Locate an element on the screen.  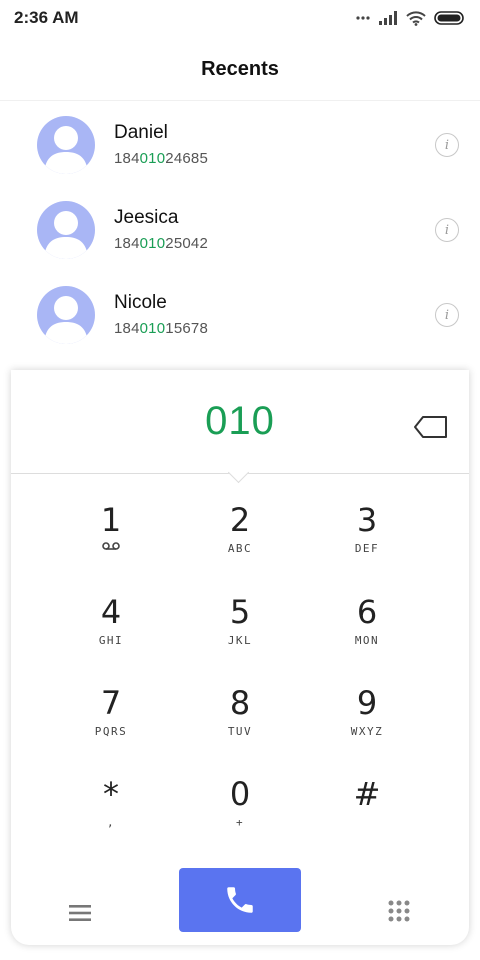
contact-name: Nicole is located at coordinates (140, 302).